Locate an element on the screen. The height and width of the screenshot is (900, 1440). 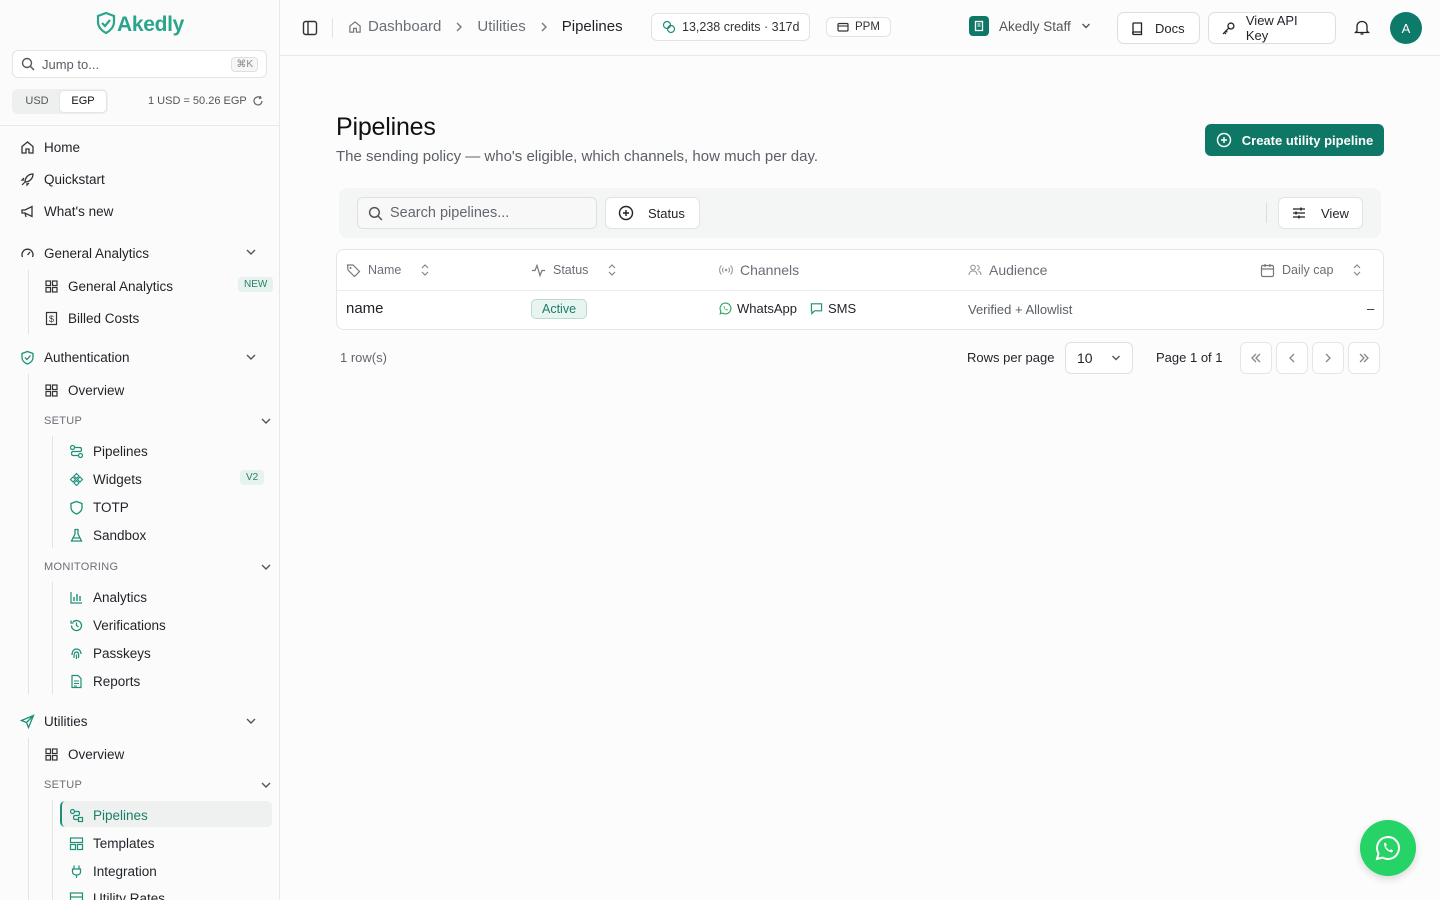
sidebar-item-sandbox: Sandbox is located at coordinates (107, 535).